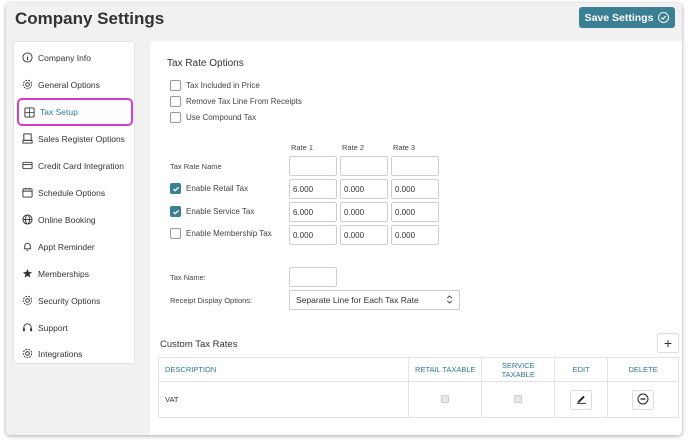  I want to click on sidebar-item-credit-card-integration: Credit Card Integration, so click(75, 165).